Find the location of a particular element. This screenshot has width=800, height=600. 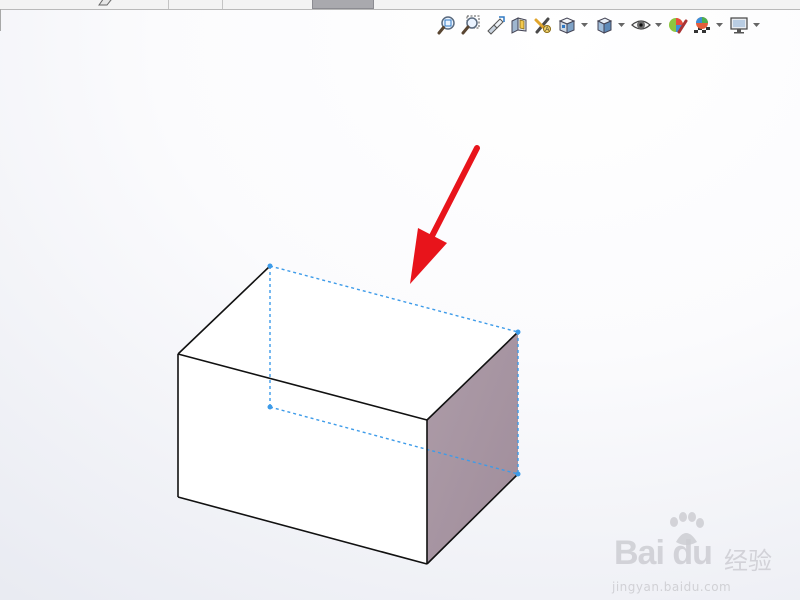

watermark-cn: 经验 is located at coordinates (748, 561).